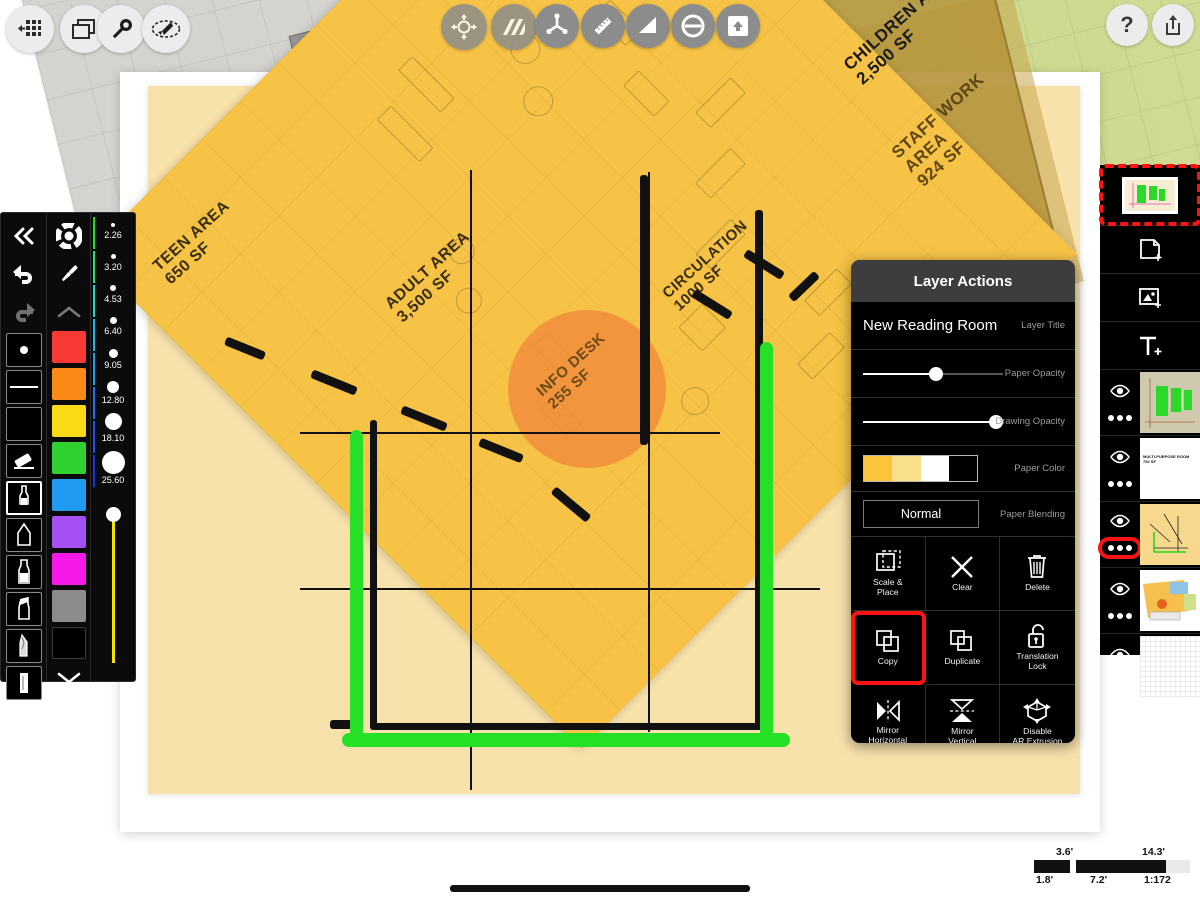  What do you see at coordinates (693, 26) in the screenshot?
I see `ellipse-tool-button` at bounding box center [693, 26].